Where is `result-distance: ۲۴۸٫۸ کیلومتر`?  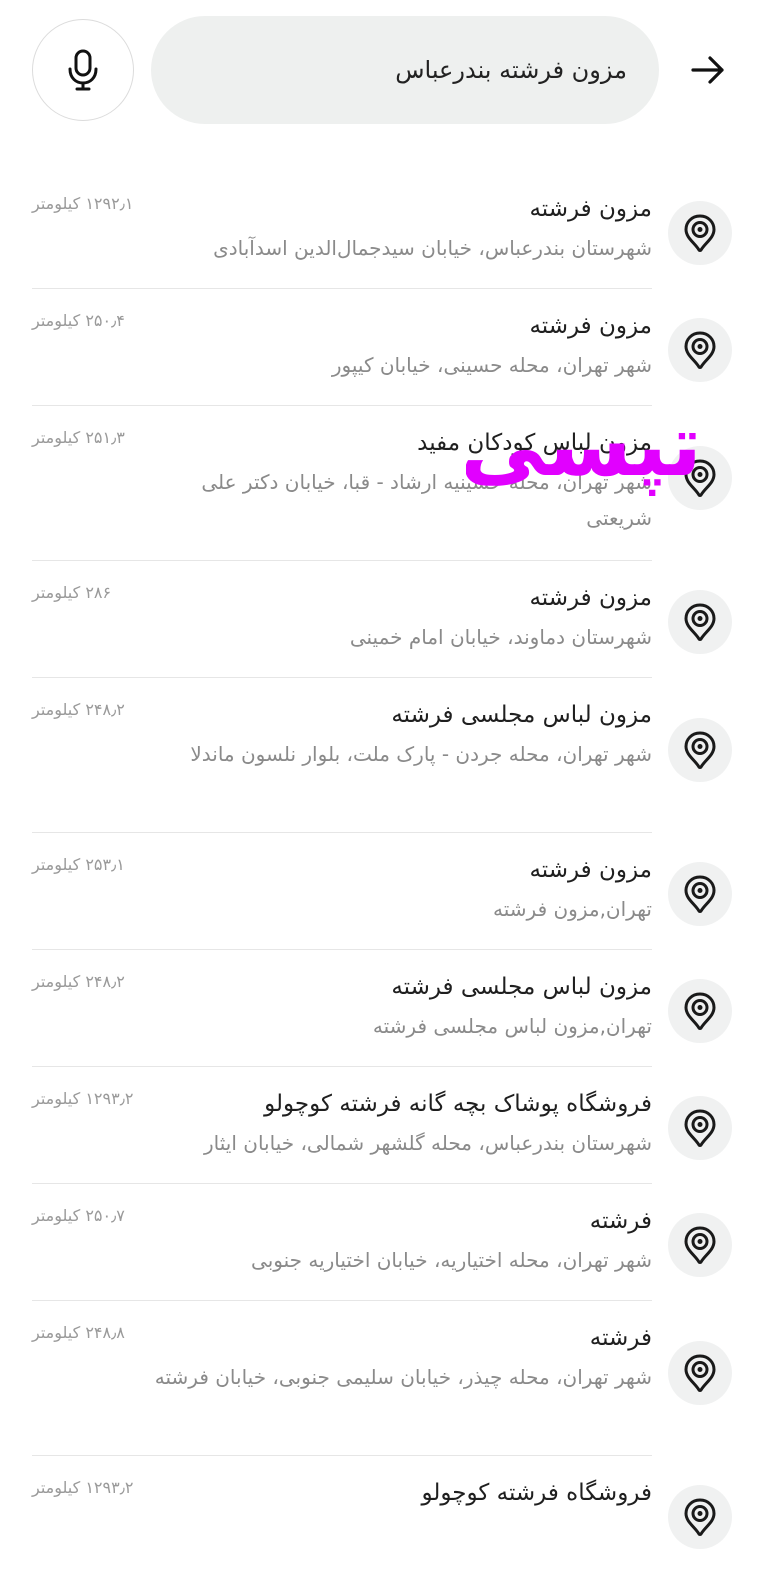 result-distance: ۲۴۸٫۸ کیلومتر is located at coordinates (78, 1332).